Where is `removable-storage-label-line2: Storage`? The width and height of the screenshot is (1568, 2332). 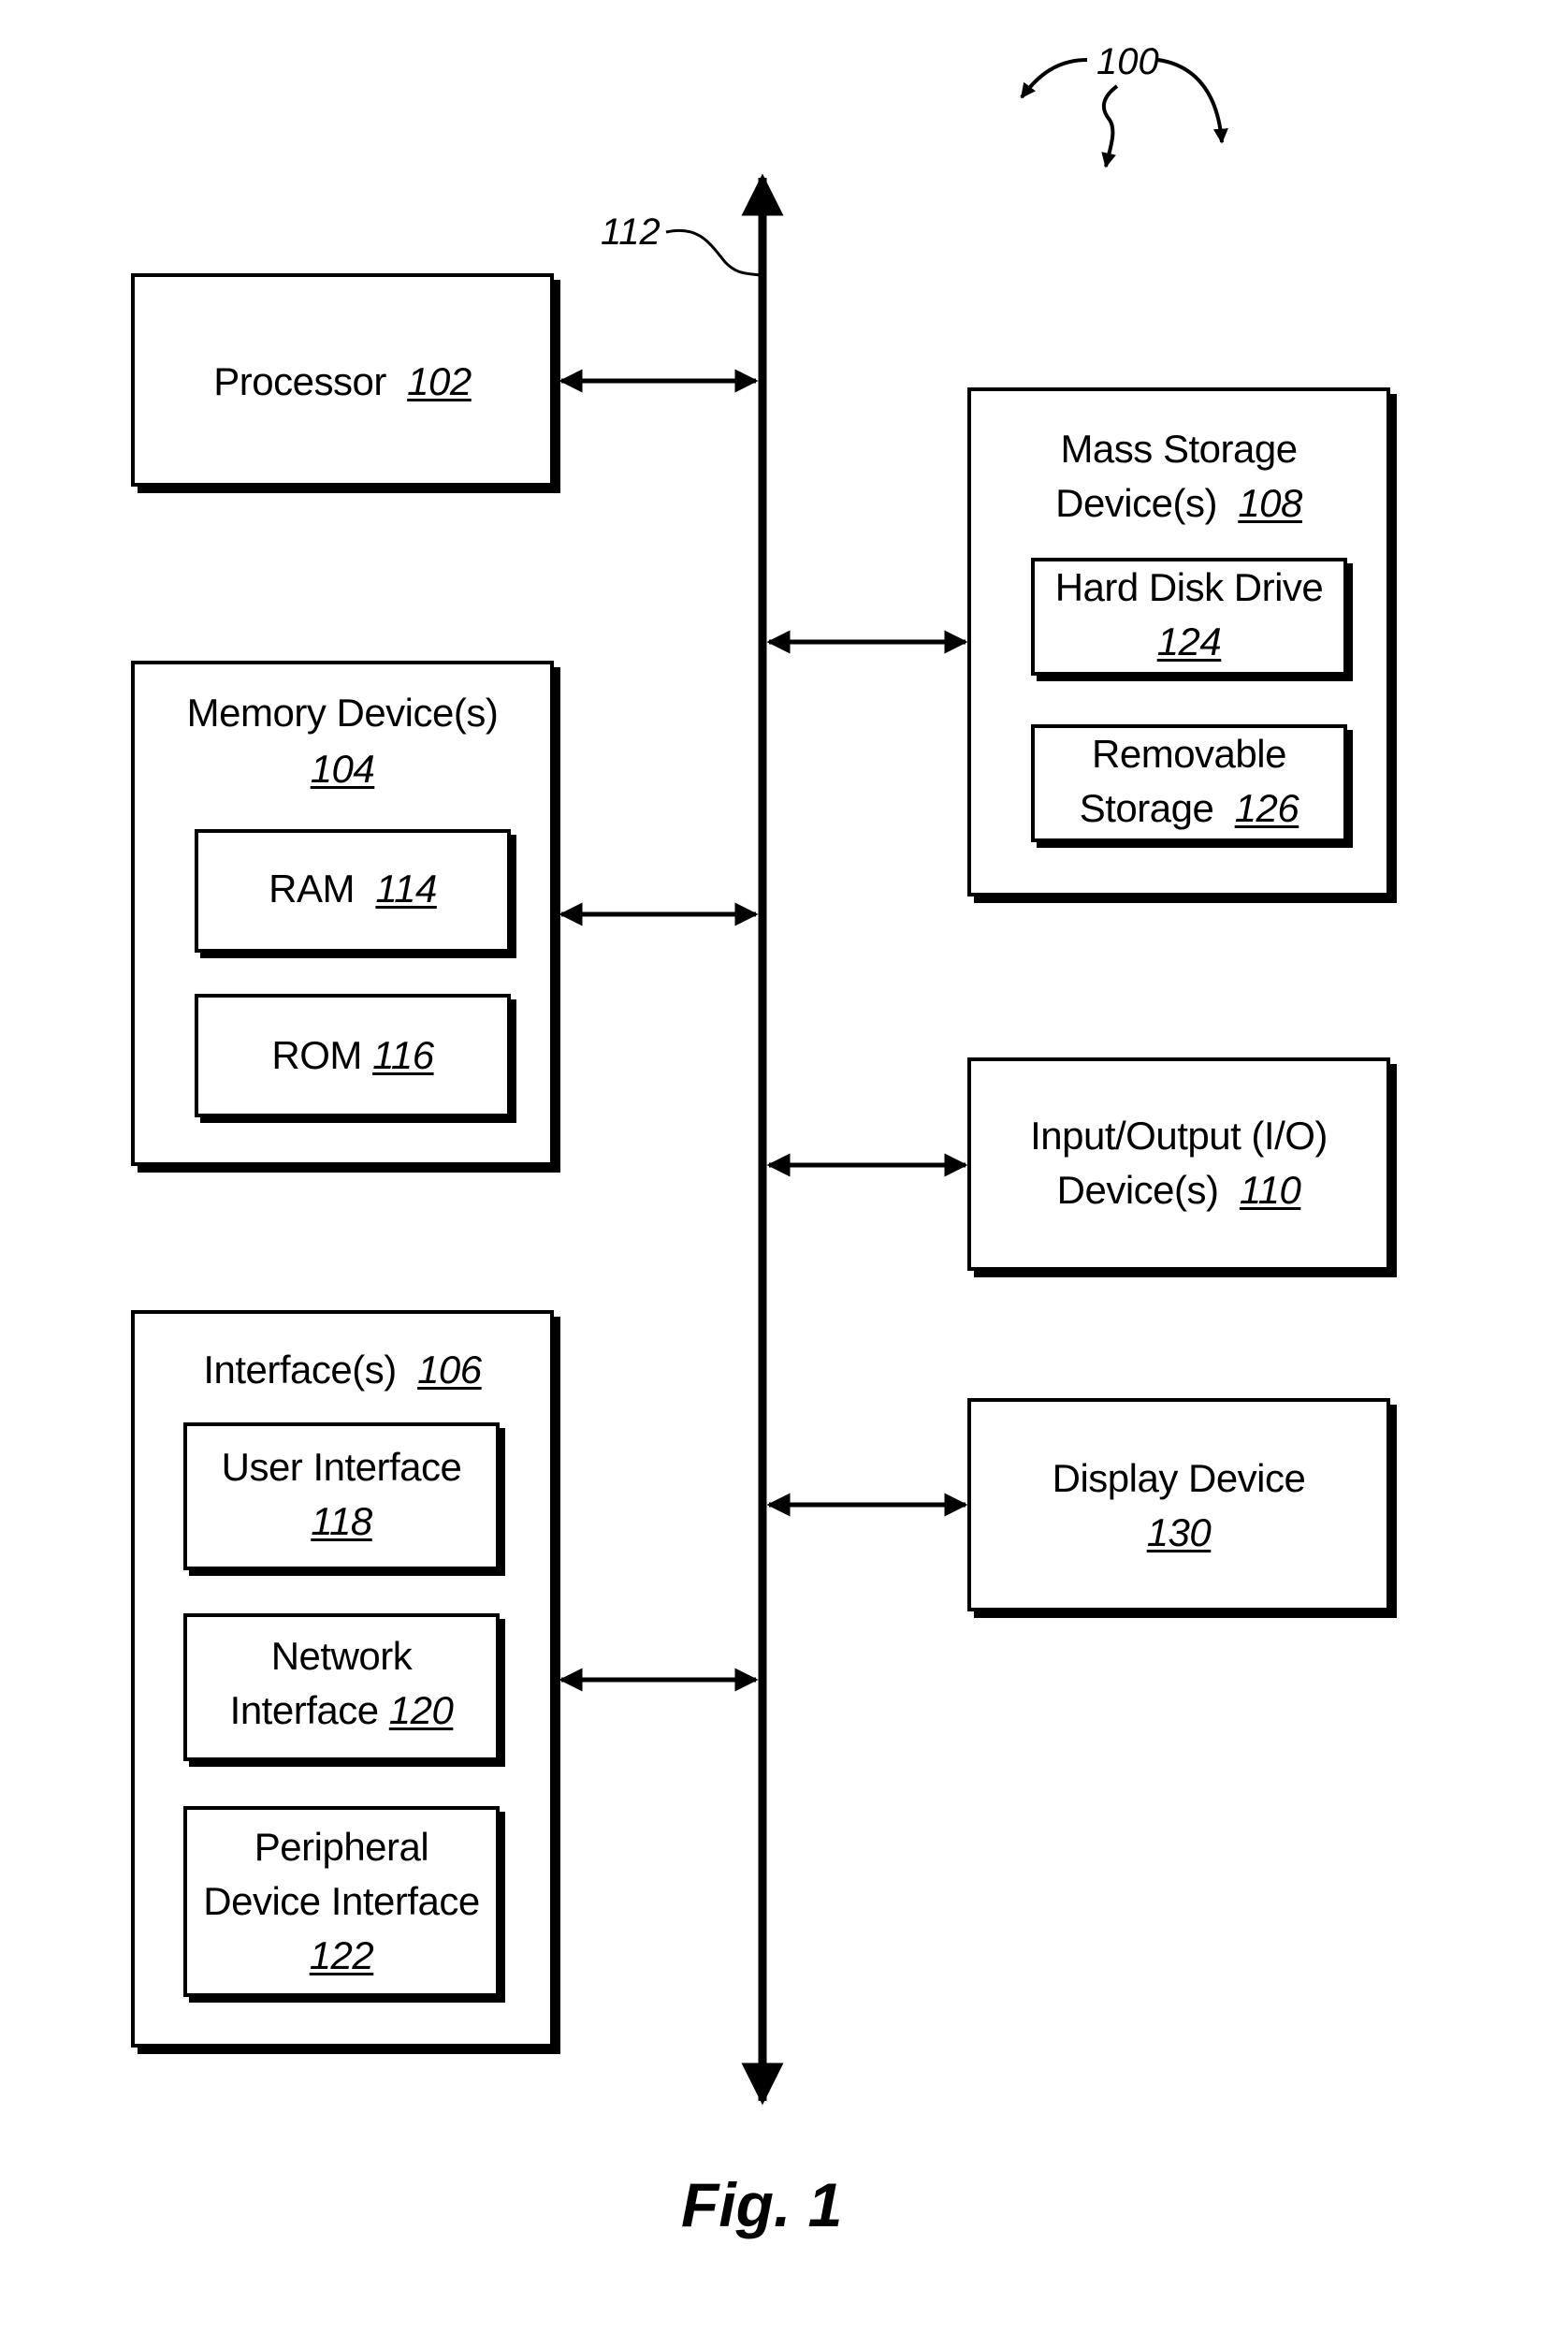
removable-storage-label-line2: Storage is located at coordinates (1146, 808).